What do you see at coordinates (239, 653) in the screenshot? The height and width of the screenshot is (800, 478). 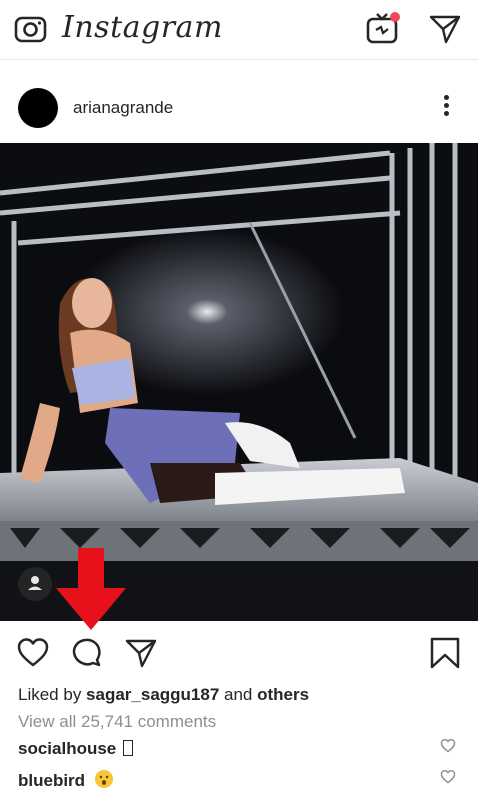 I see `post-action-bar` at bounding box center [239, 653].